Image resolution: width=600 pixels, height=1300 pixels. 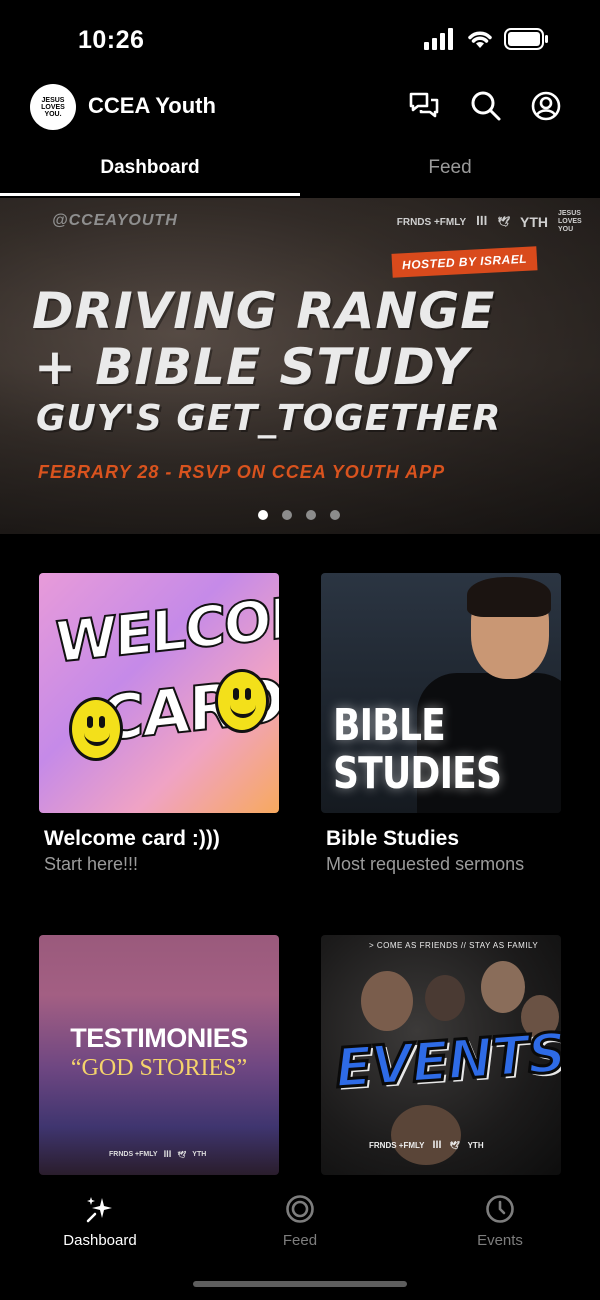 I want to click on studies-art-text: STUDIES, so click(x=417, y=773).